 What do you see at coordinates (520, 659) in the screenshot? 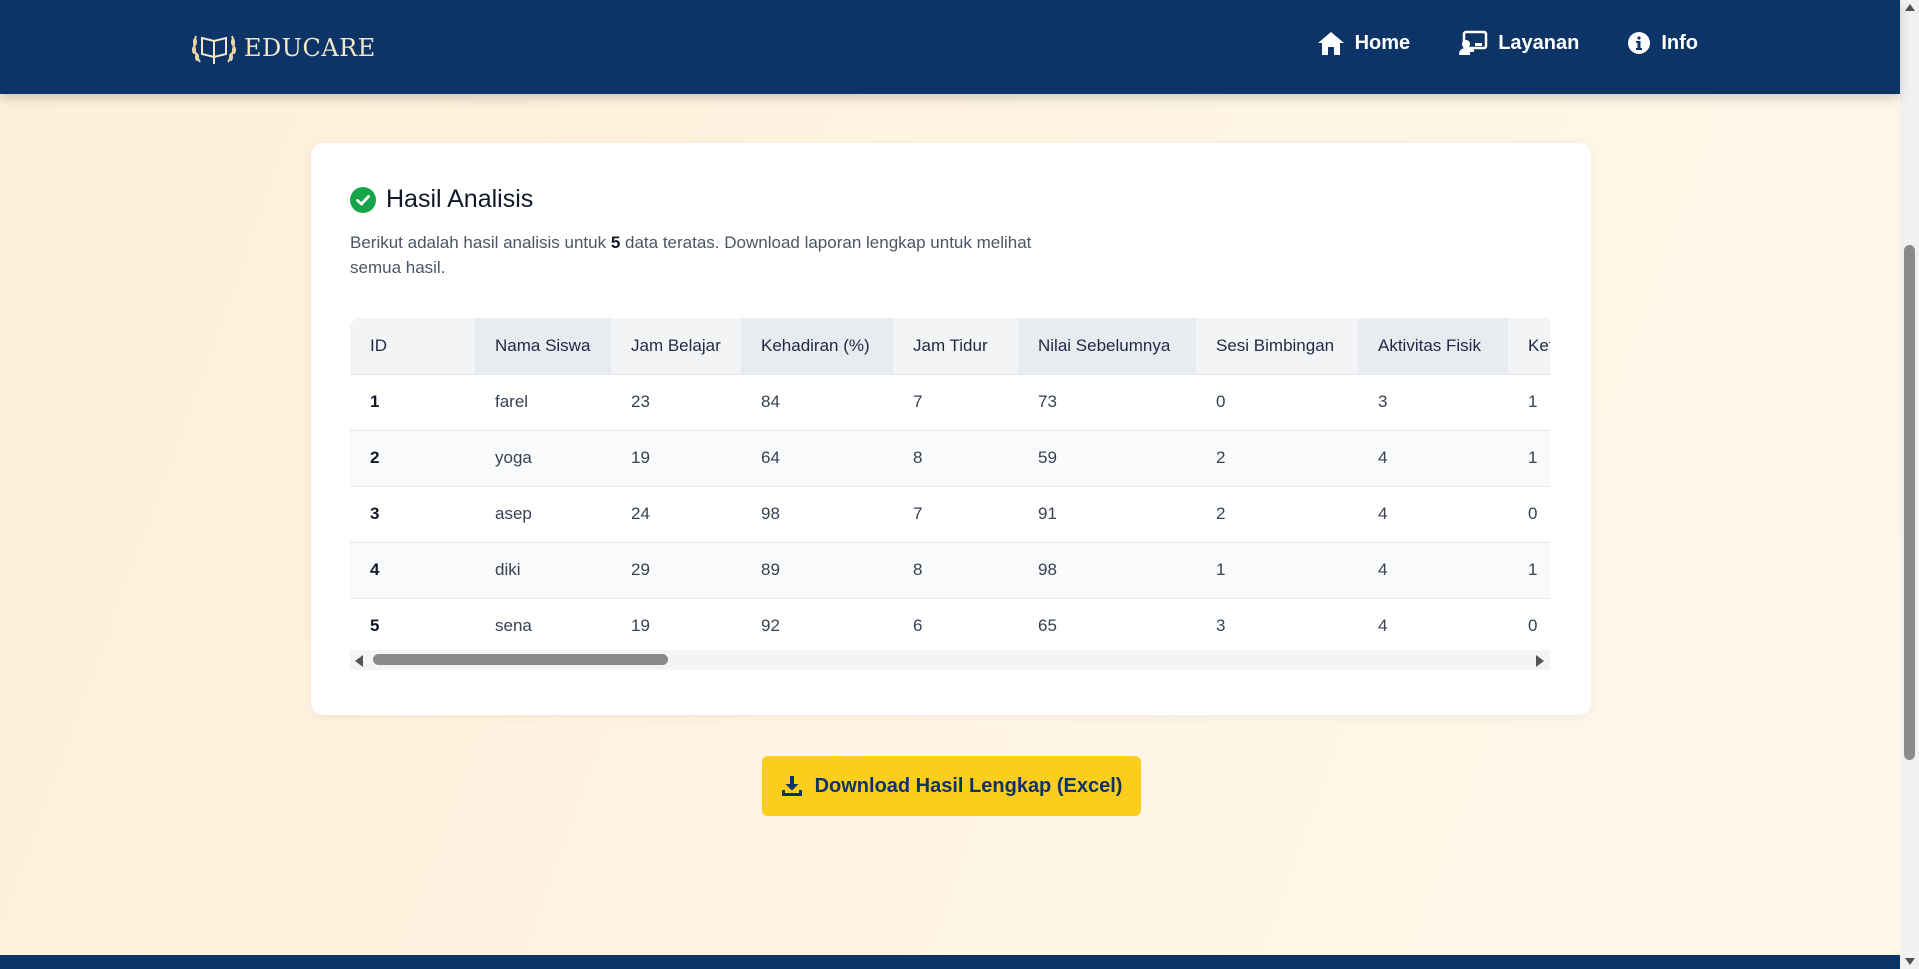
I see `scrollbar-thumb` at bounding box center [520, 659].